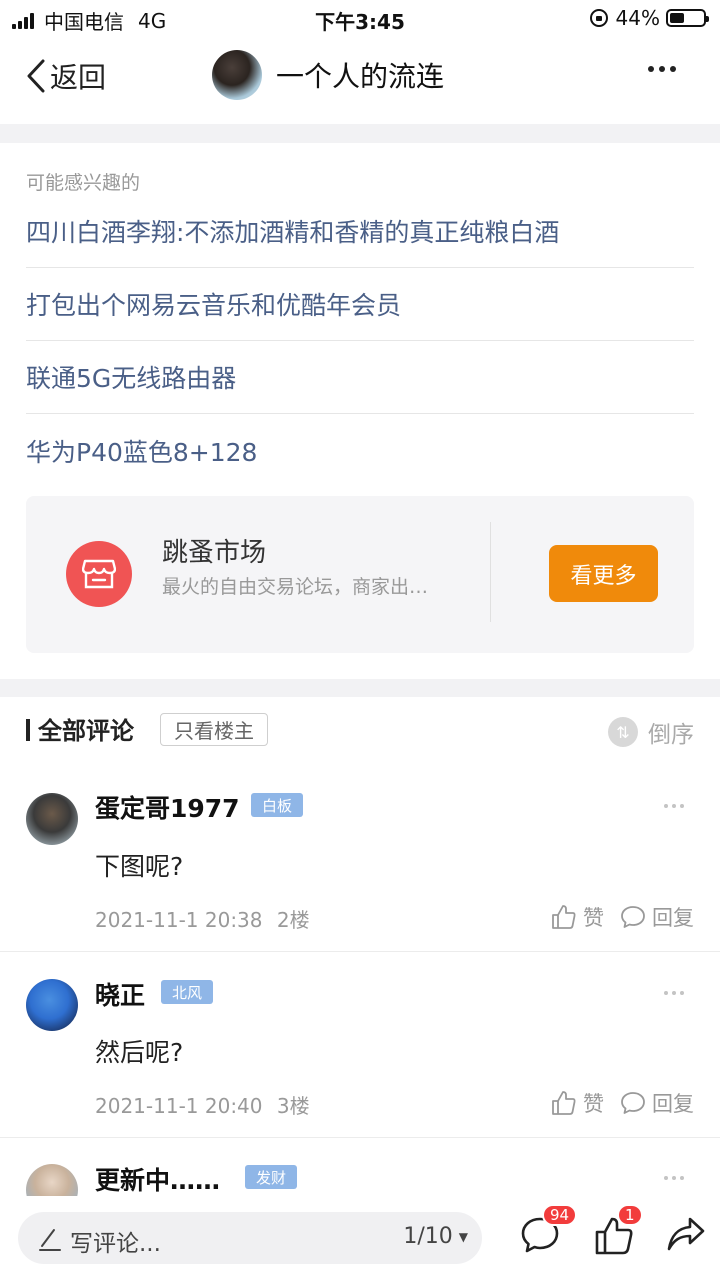 Image resolution: width=720 pixels, height=1280 pixels. I want to click on section-marker, so click(28, 730).